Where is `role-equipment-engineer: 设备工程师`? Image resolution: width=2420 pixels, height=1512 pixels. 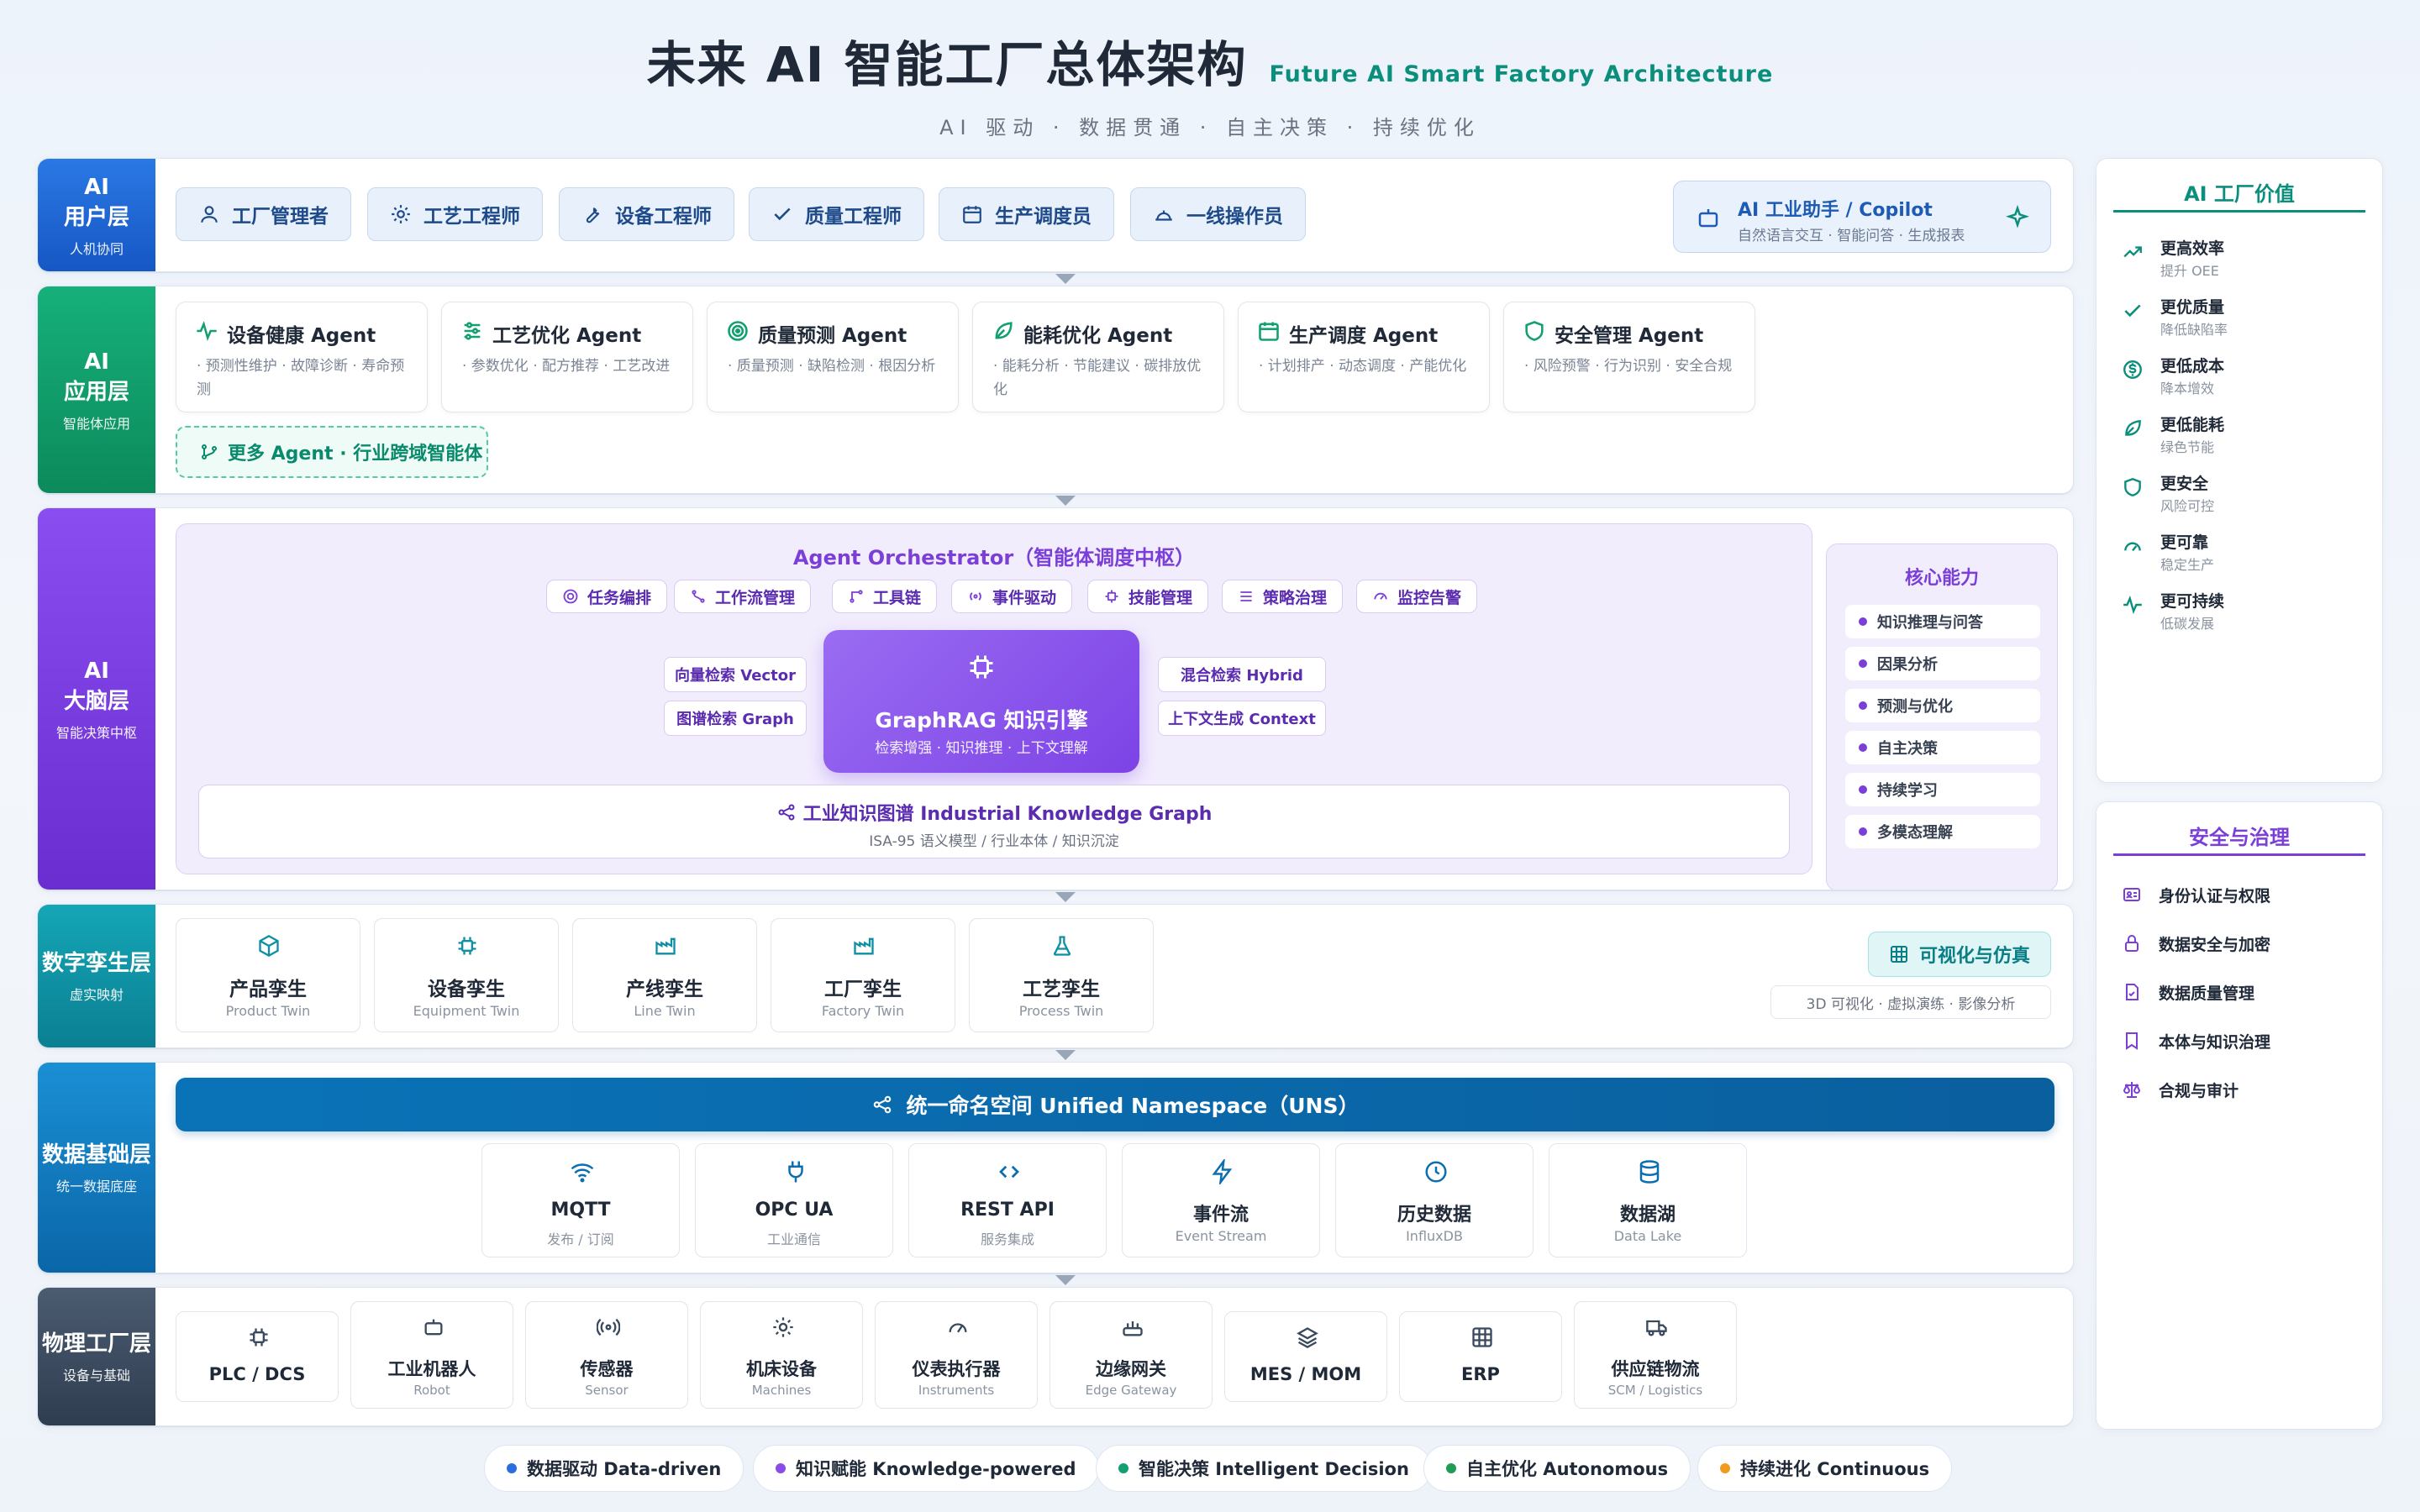 role-equipment-engineer: 设备工程师 is located at coordinates (646, 214).